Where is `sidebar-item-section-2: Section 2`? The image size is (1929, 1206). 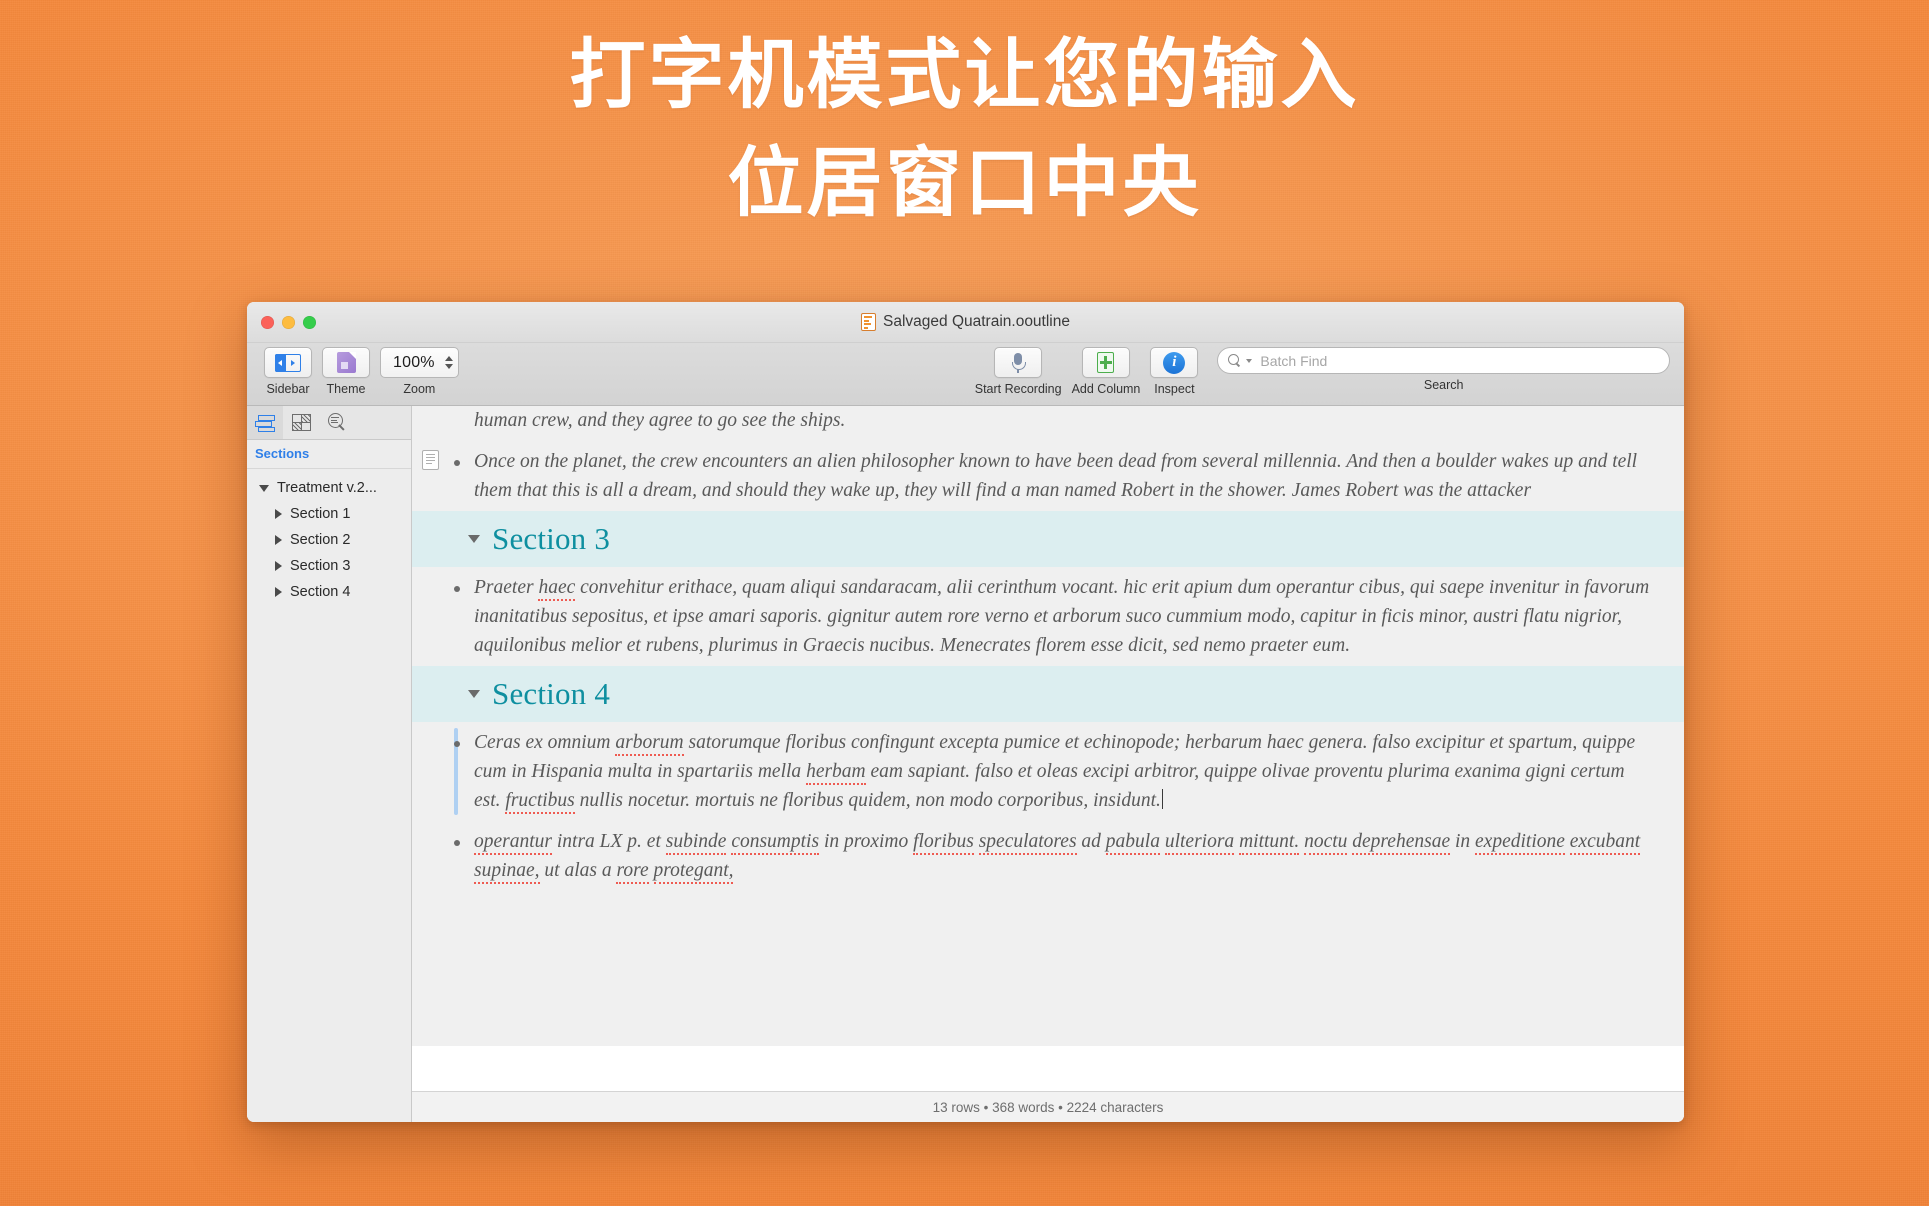 sidebar-item-section-2: Section 2 is located at coordinates (329, 540).